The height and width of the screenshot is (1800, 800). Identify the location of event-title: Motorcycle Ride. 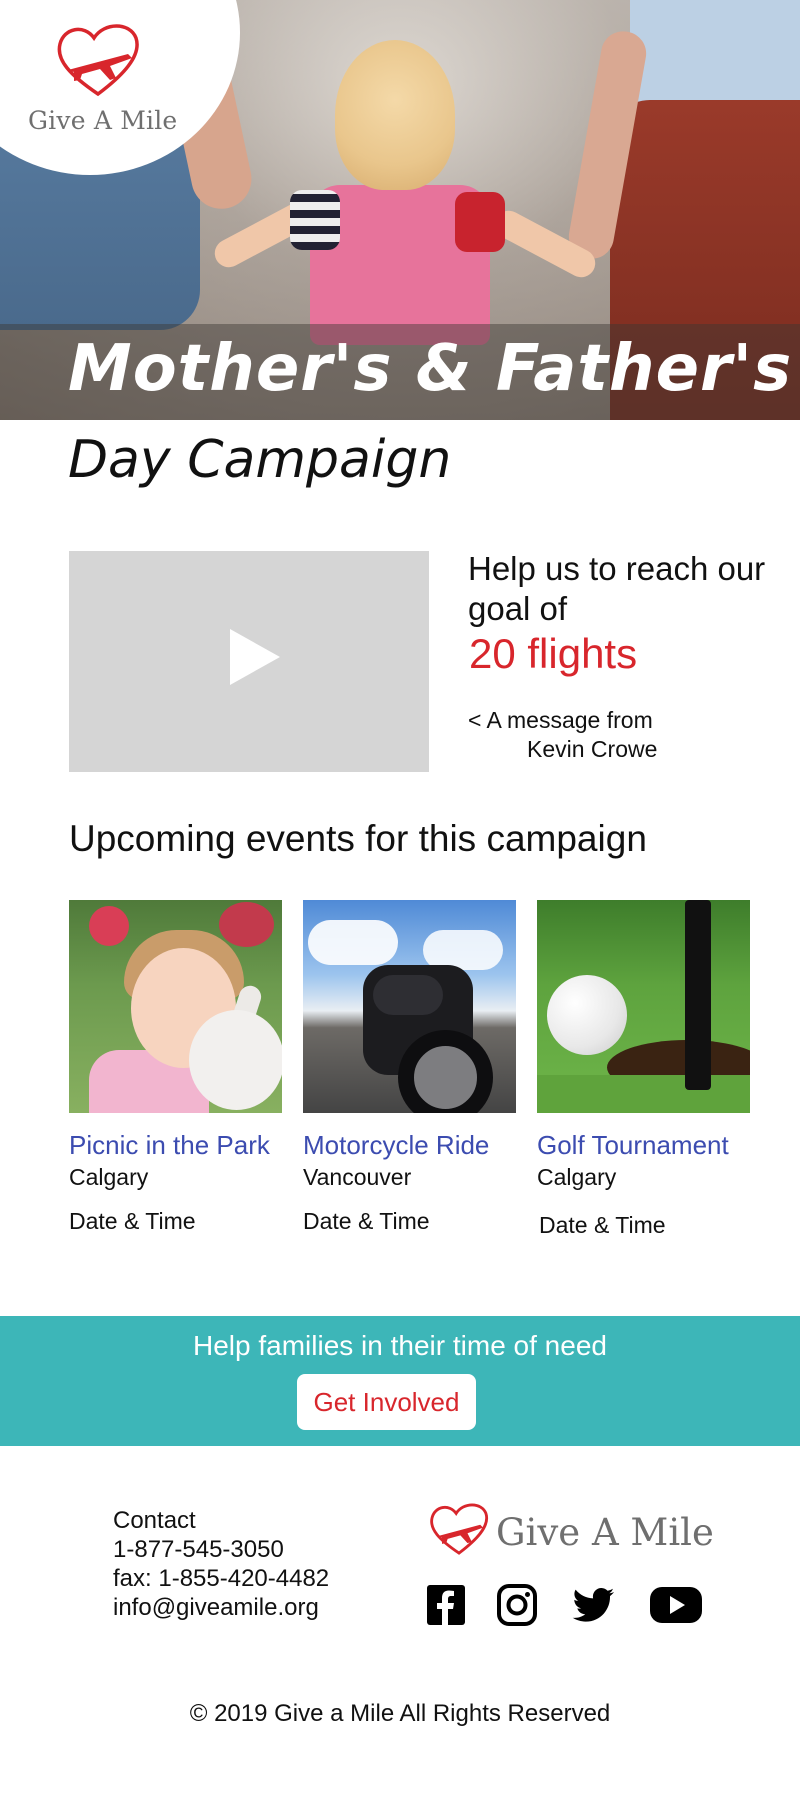
(396, 1145).